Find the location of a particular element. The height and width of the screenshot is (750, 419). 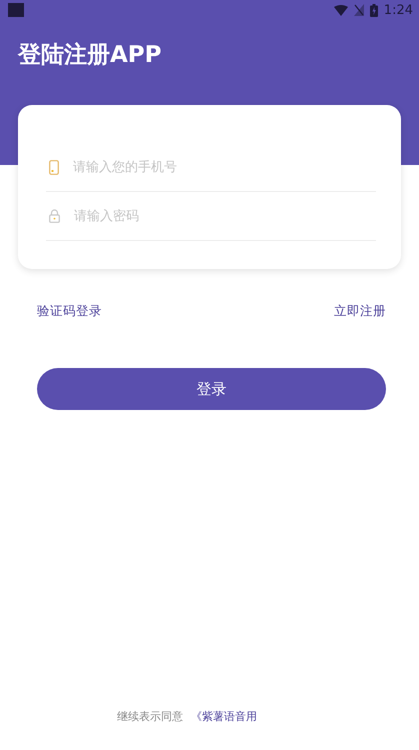

lock-icon is located at coordinates (54, 216).